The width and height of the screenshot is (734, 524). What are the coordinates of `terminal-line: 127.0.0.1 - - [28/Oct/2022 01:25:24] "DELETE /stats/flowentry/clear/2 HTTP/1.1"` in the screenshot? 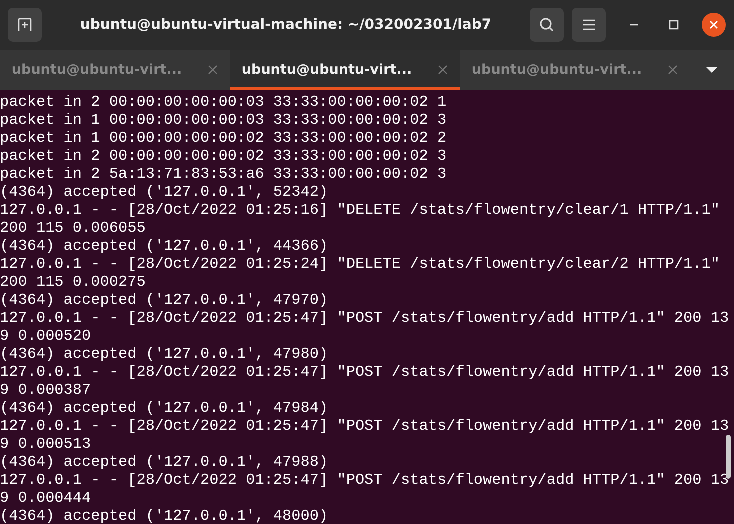 It's located at (361, 264).